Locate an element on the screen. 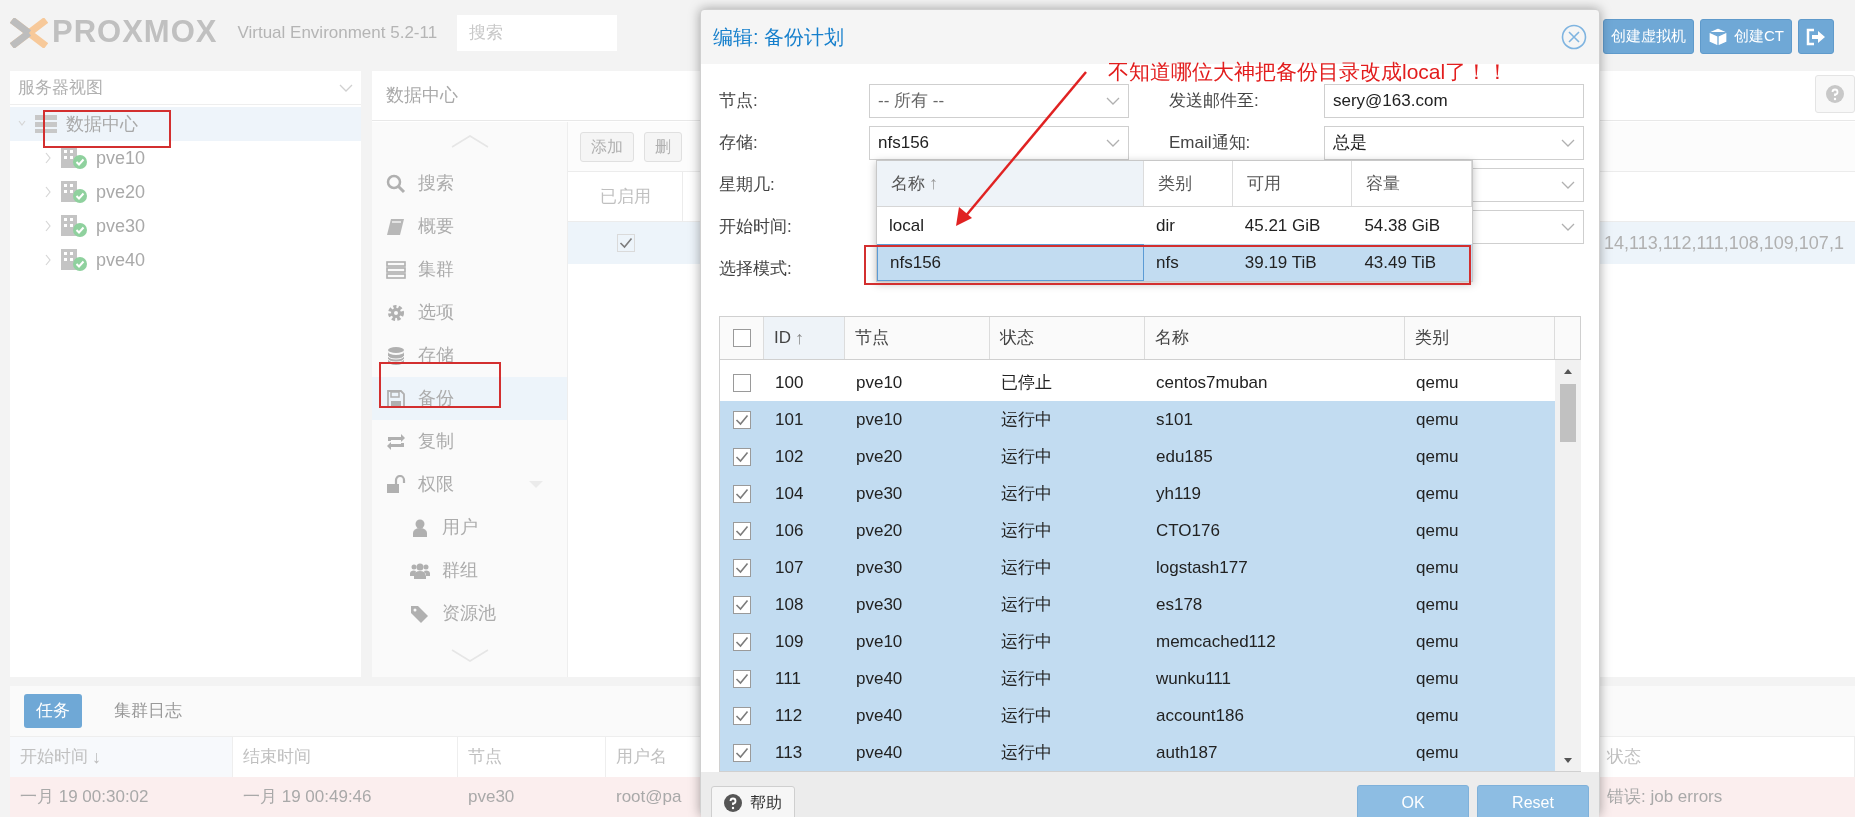 This screenshot has height=817, width=1855. dialog-title: 编辑: 备份计划 is located at coordinates (779, 37).